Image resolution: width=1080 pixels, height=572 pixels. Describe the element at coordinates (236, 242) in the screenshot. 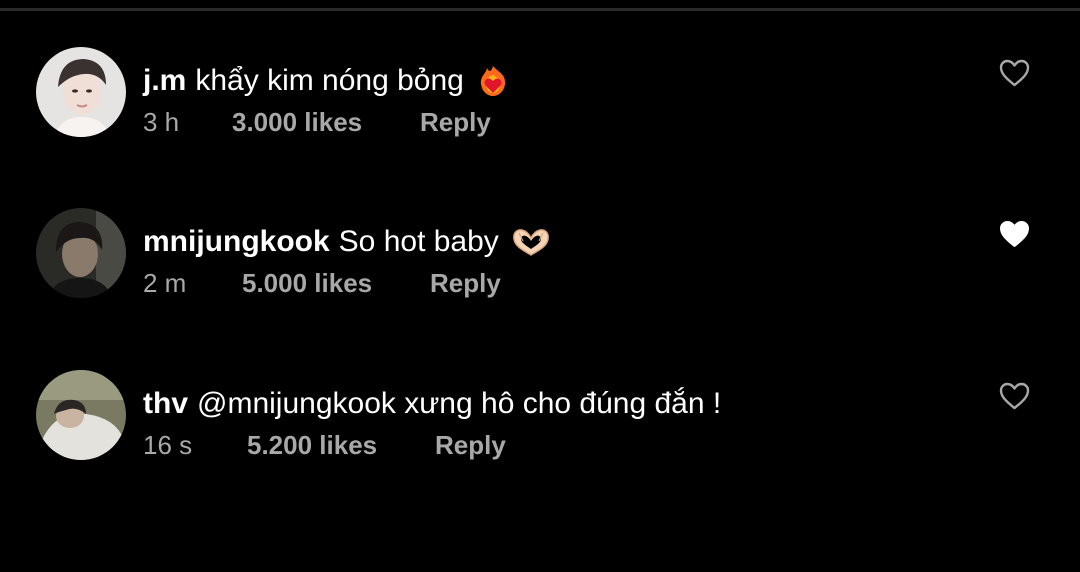

I see `username: mnijungkook` at that location.